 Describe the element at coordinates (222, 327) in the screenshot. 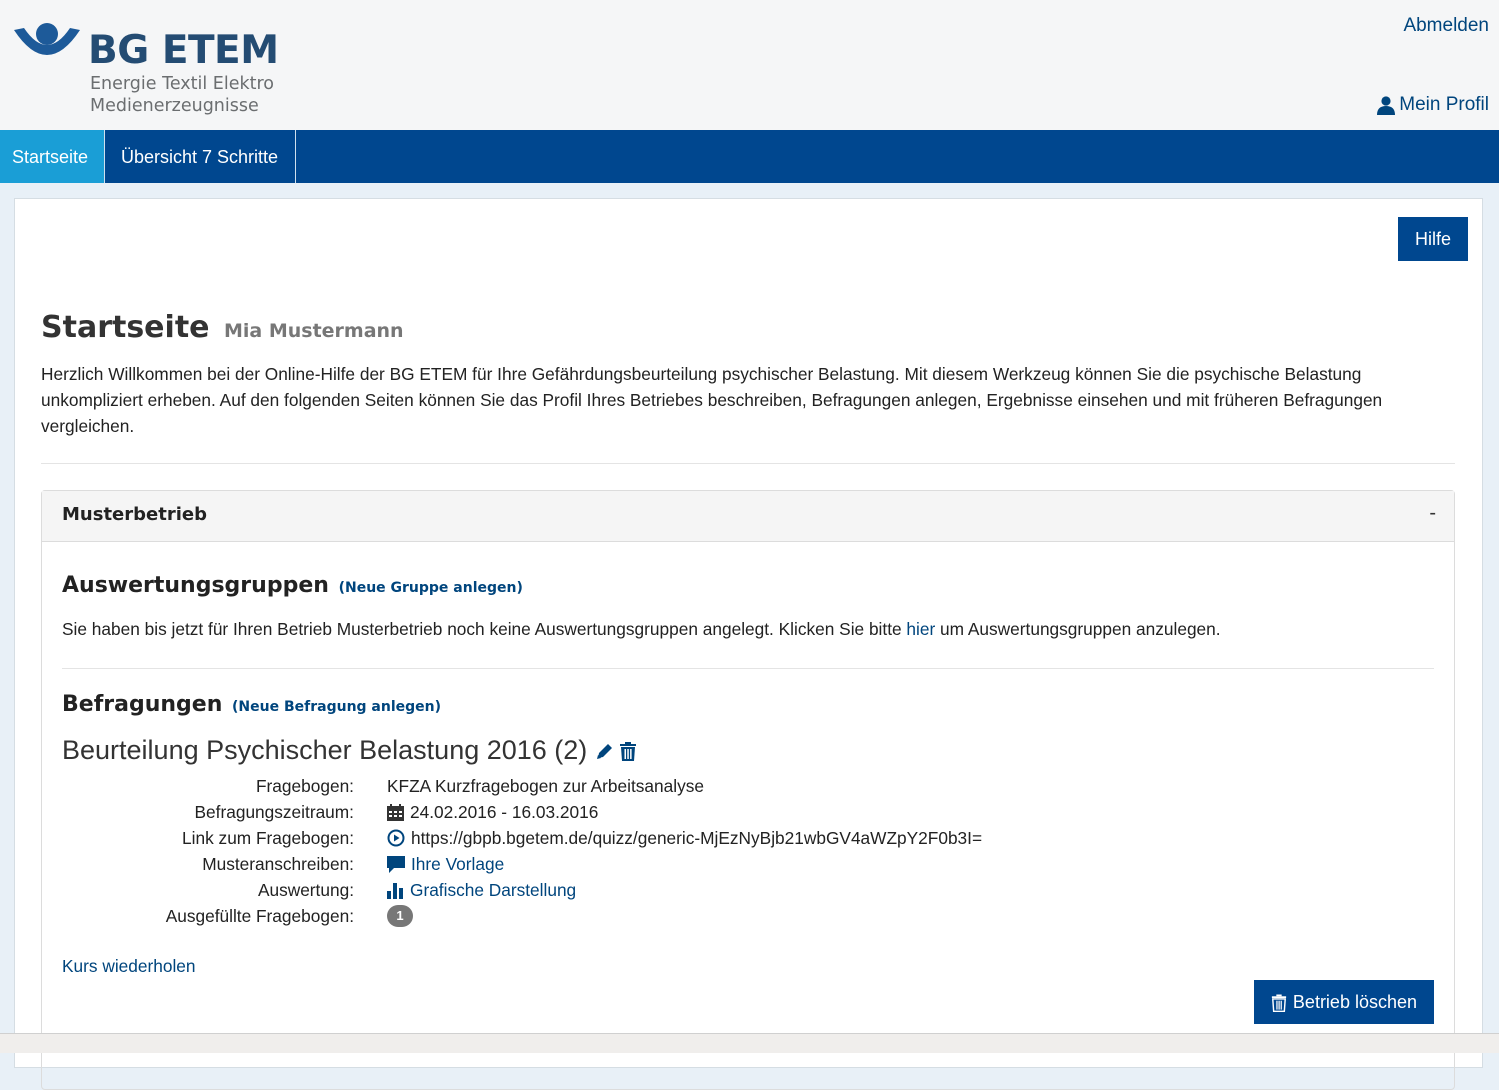

I see `page-title: Startseite Mia Mustermann` at that location.